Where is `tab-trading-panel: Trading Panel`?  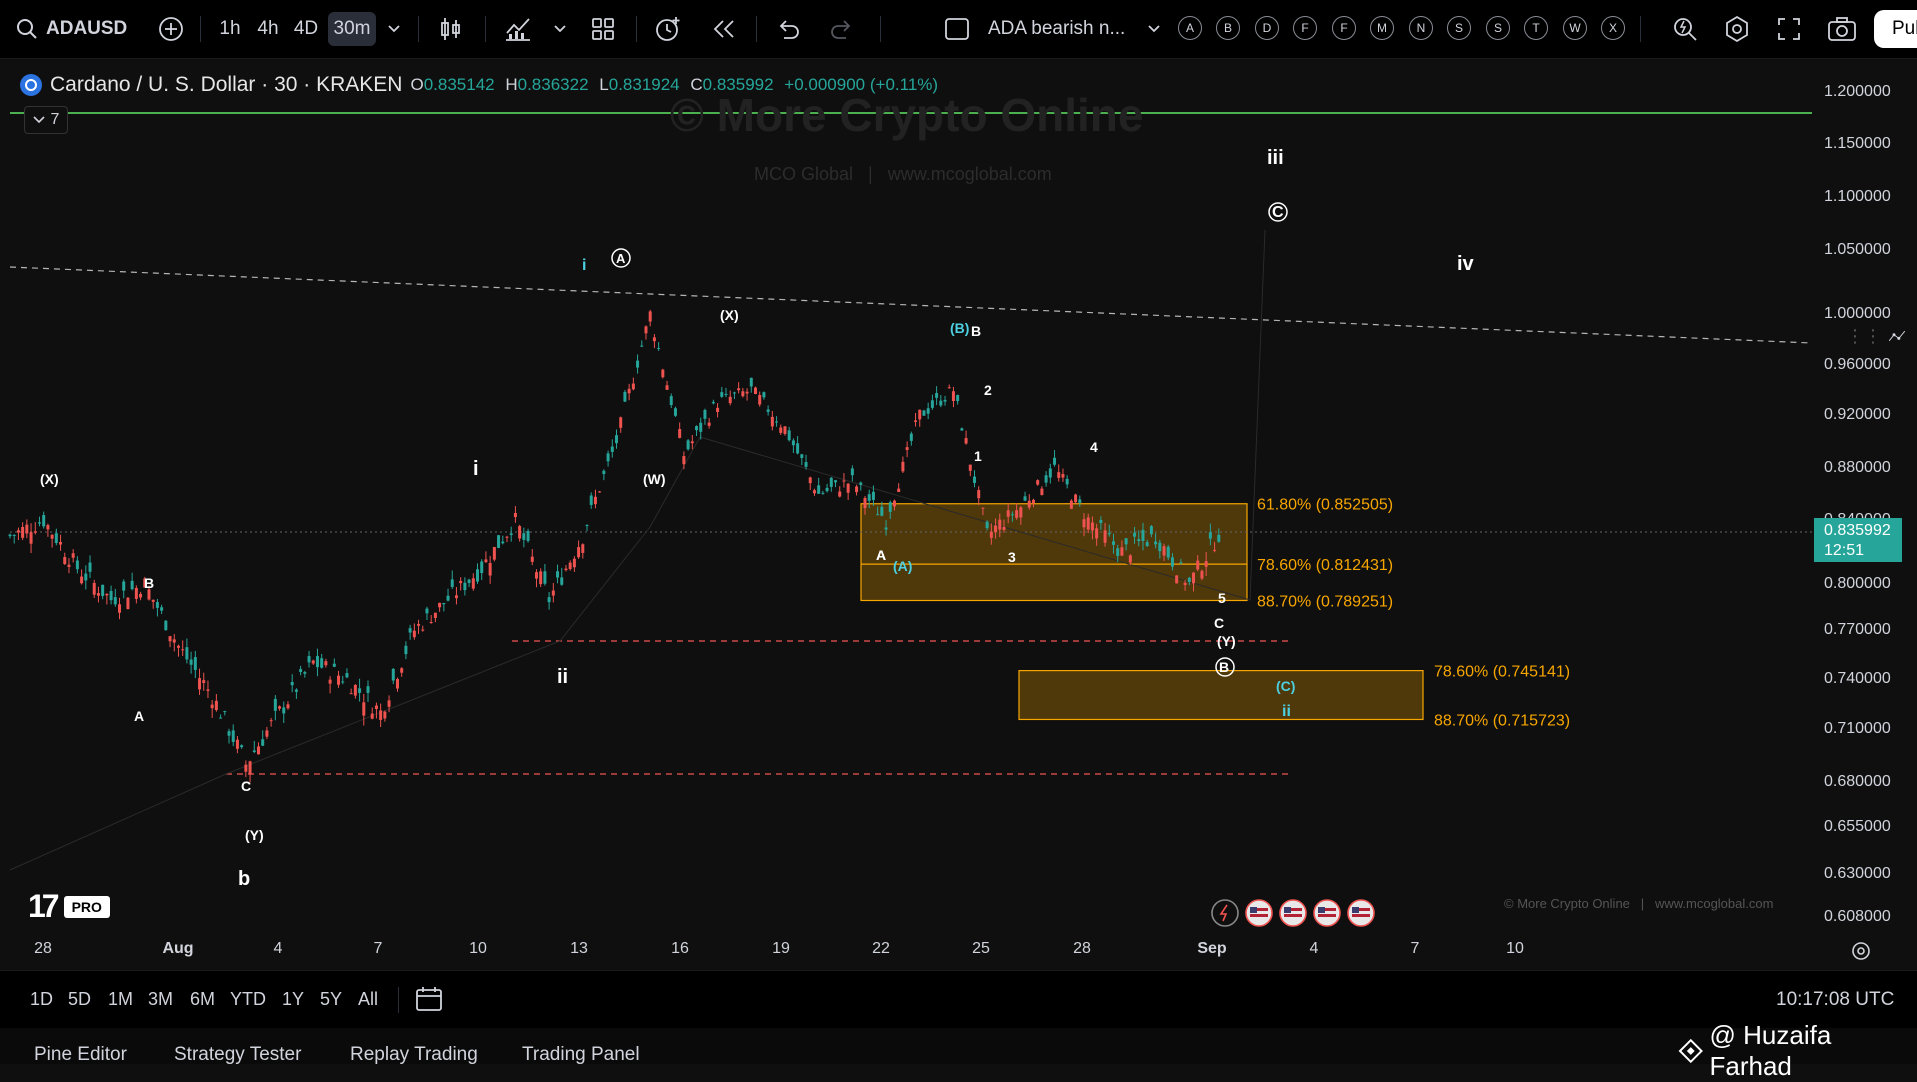 tab-trading-panel: Trading Panel is located at coordinates (581, 1055).